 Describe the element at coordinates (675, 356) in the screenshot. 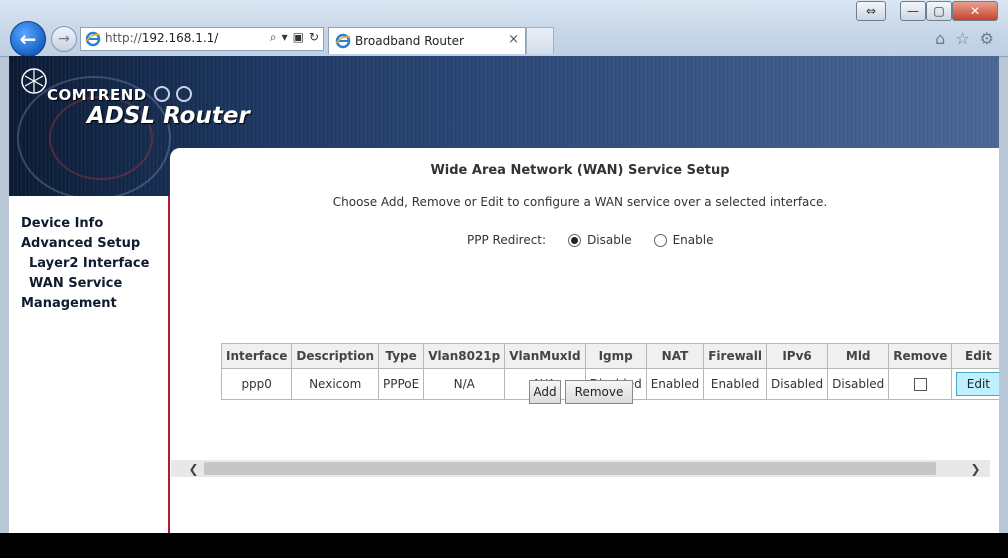

I see `col-header-nat: NAT` at that location.